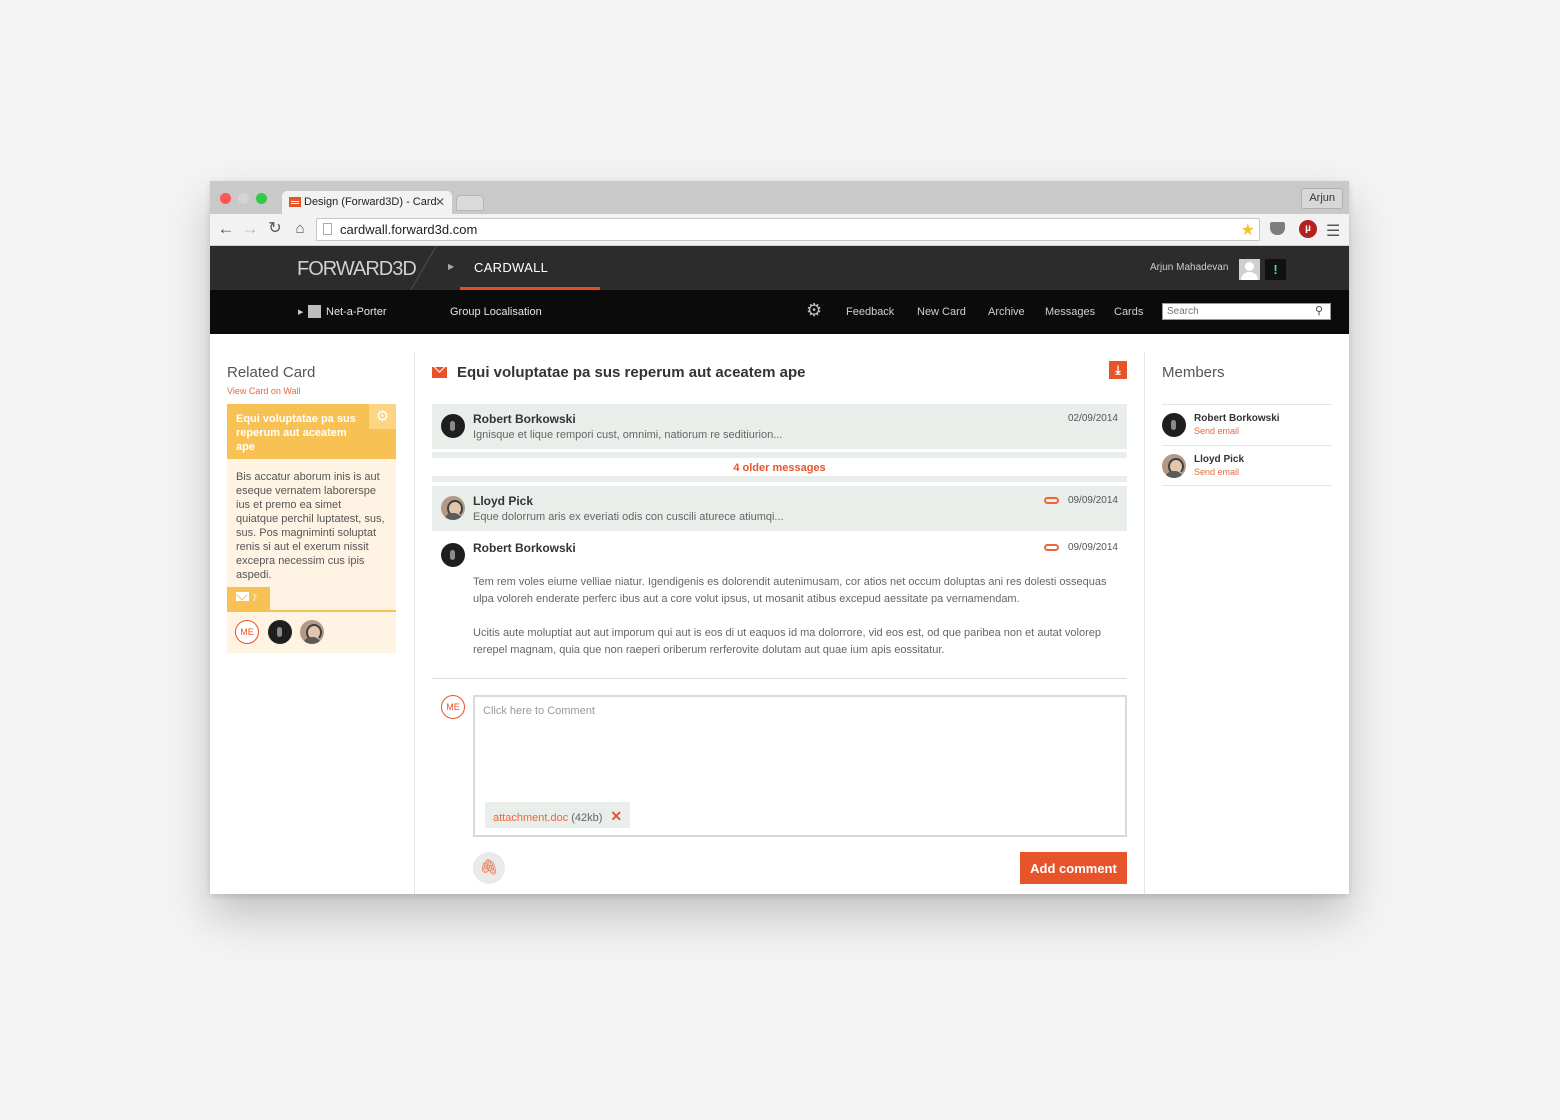 The width and height of the screenshot is (1560, 1120). Describe the element at coordinates (1193, 372) in the screenshot. I see `members-heading: Members` at that location.